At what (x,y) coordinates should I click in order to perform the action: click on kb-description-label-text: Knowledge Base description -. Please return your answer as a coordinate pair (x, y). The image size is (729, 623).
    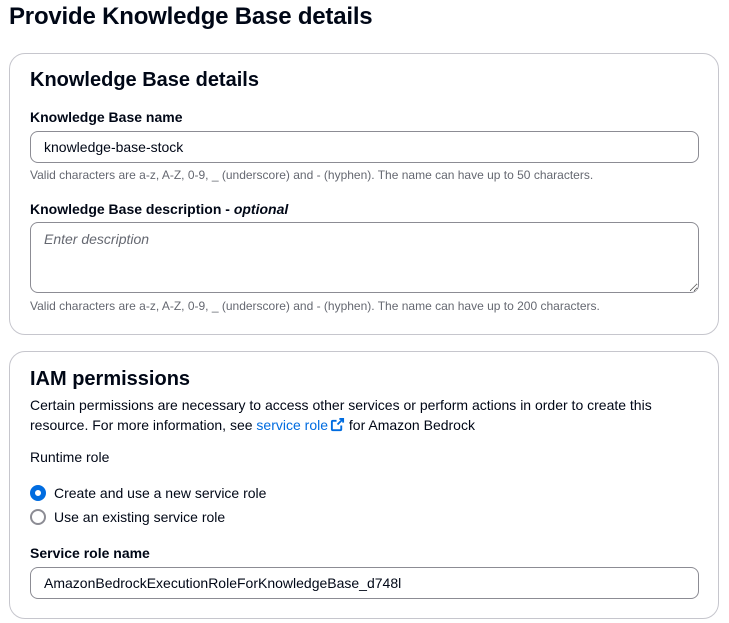
    Looking at the image, I should click on (132, 209).